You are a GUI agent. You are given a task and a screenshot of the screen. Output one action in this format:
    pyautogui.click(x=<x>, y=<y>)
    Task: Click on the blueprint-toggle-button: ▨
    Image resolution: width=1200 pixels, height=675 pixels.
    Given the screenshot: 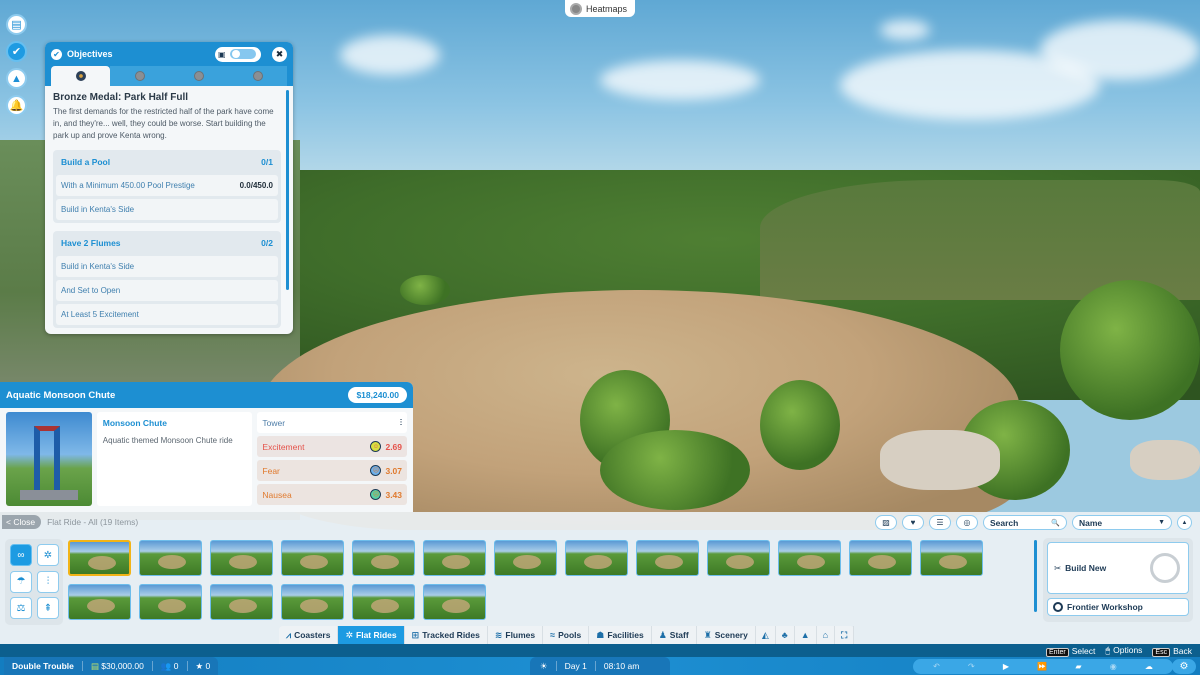 What is the action you would take?
    pyautogui.click(x=886, y=522)
    